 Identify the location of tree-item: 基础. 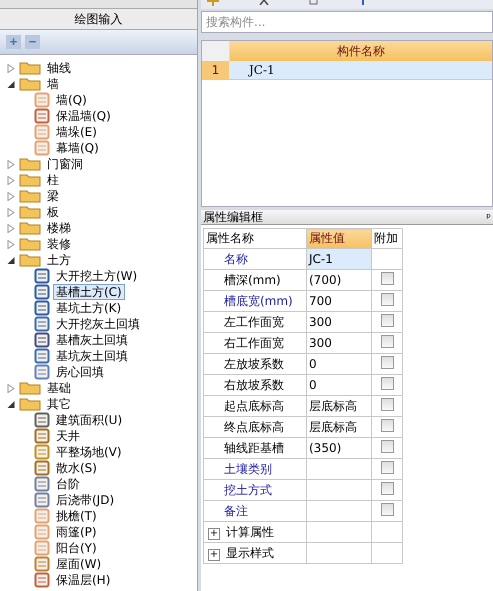
(59, 388).